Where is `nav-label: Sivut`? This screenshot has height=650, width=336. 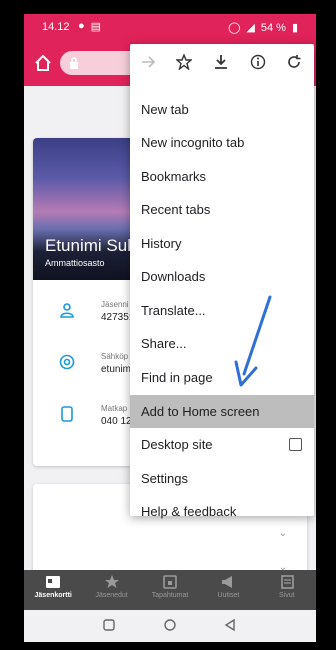 nav-label: Sivut is located at coordinates (287, 595).